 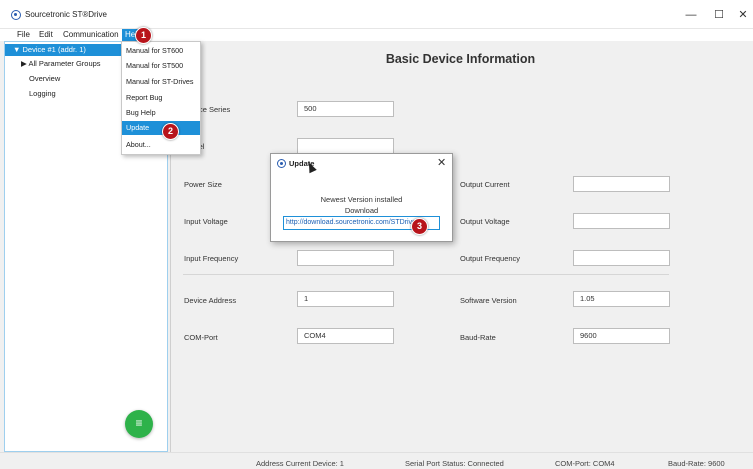 What do you see at coordinates (621, 299) in the screenshot?
I see `software-version-field: 1.05` at bounding box center [621, 299].